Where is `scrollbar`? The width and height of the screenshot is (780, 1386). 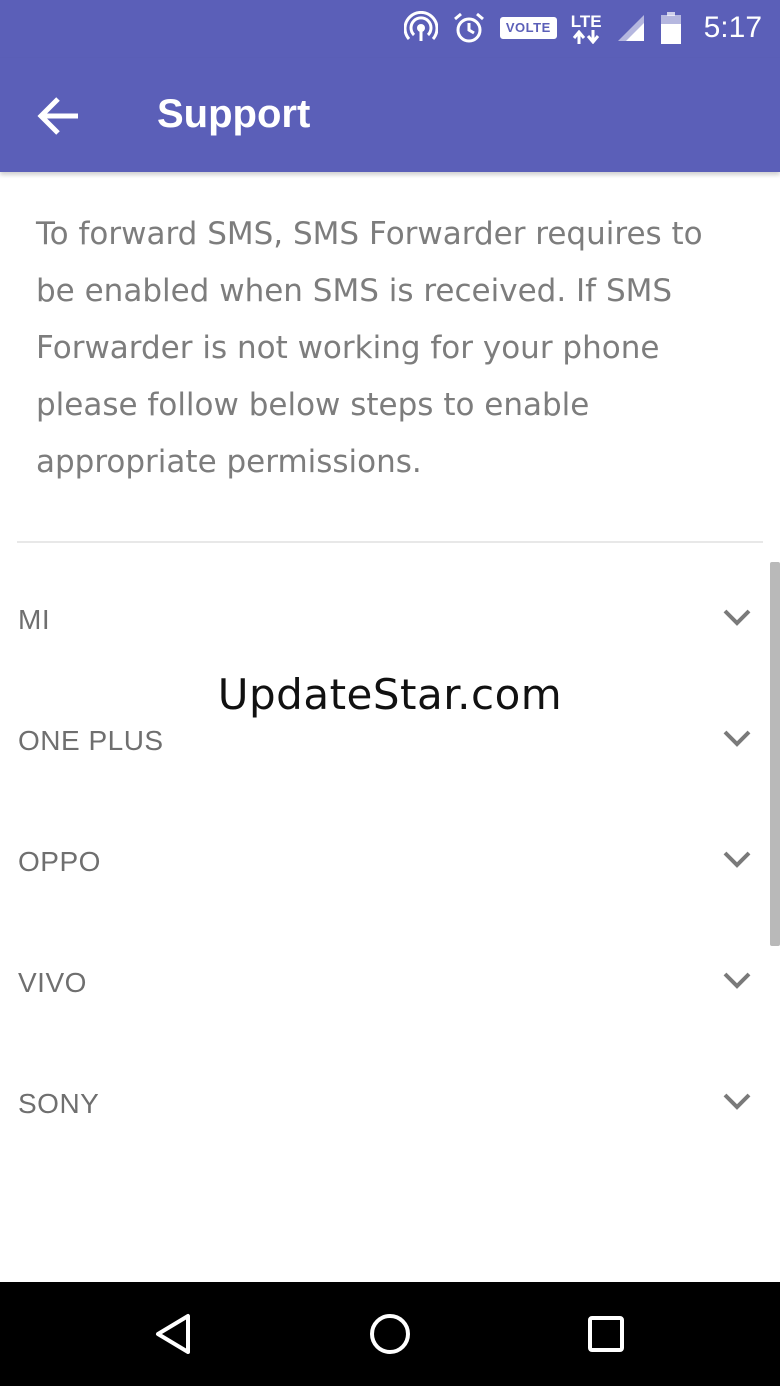
scrollbar is located at coordinates (775, 754).